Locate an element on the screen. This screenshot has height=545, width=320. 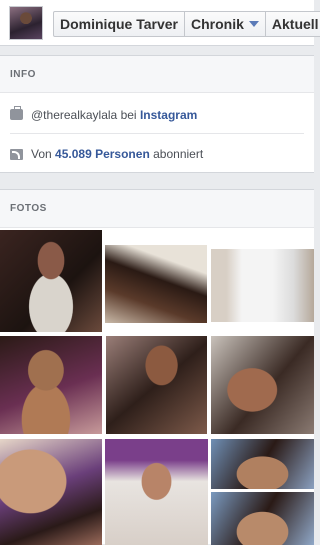
photos-heading: FOTOS is located at coordinates (157, 209).